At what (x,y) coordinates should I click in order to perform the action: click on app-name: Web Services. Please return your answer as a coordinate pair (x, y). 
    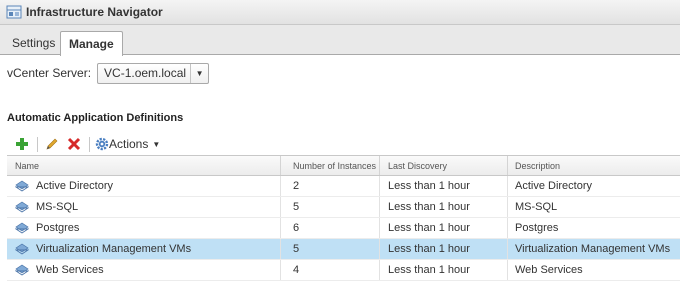
    Looking at the image, I should click on (70, 270).